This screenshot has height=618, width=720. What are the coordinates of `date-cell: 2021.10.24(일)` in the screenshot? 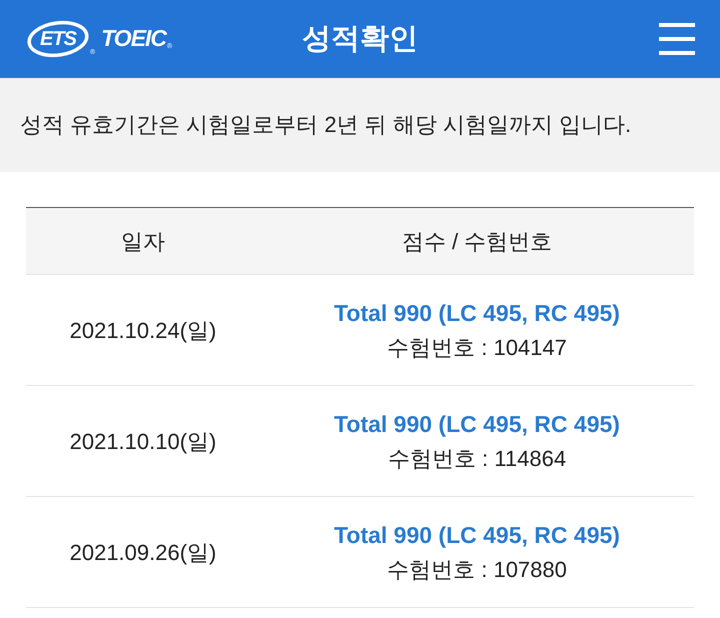 It's located at (143, 330).